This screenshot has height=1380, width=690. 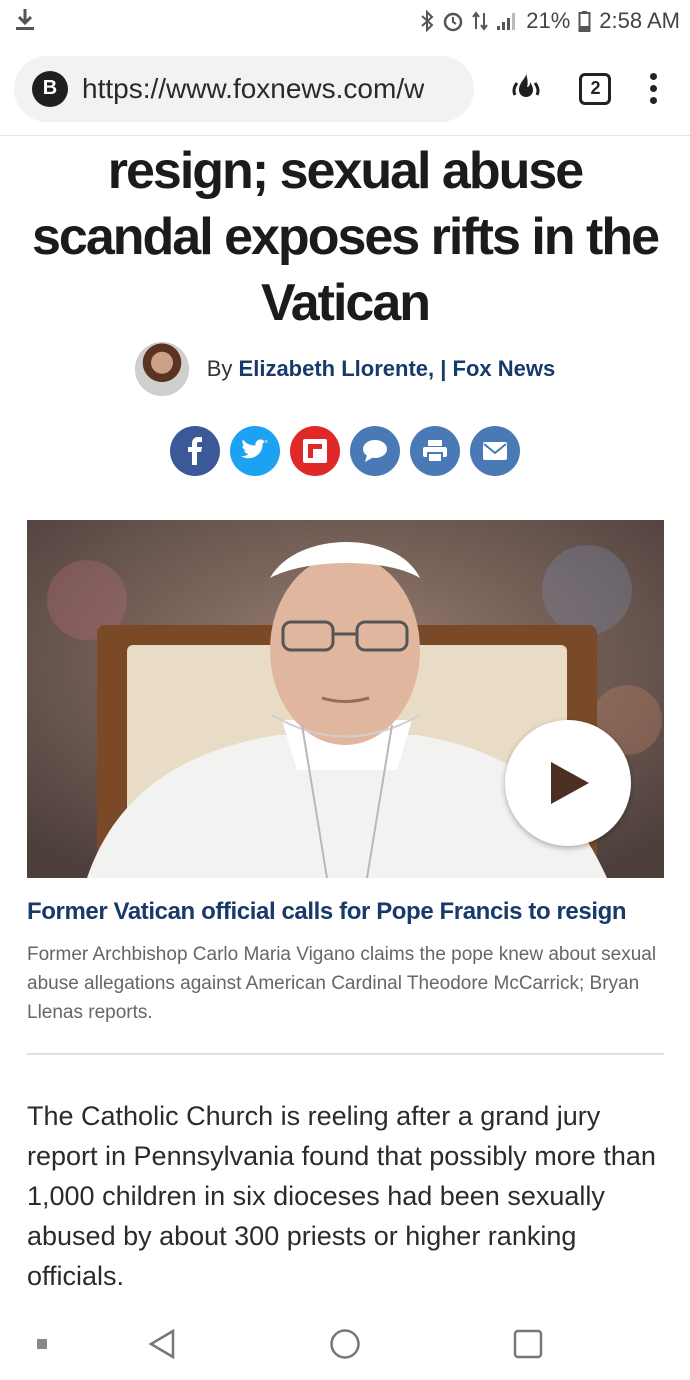 What do you see at coordinates (453, 21) in the screenshot?
I see `alarm-icon` at bounding box center [453, 21].